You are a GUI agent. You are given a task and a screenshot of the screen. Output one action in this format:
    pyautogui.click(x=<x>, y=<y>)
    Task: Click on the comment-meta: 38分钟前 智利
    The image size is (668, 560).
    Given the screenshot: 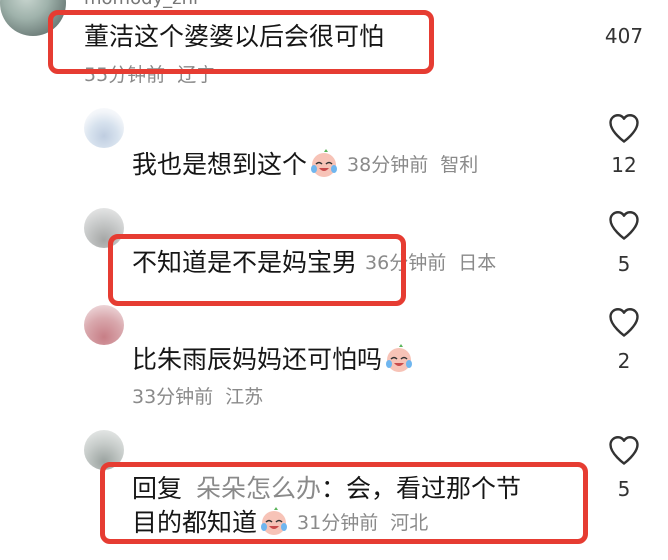 What is the action you would take?
    pyautogui.click(x=412, y=165)
    